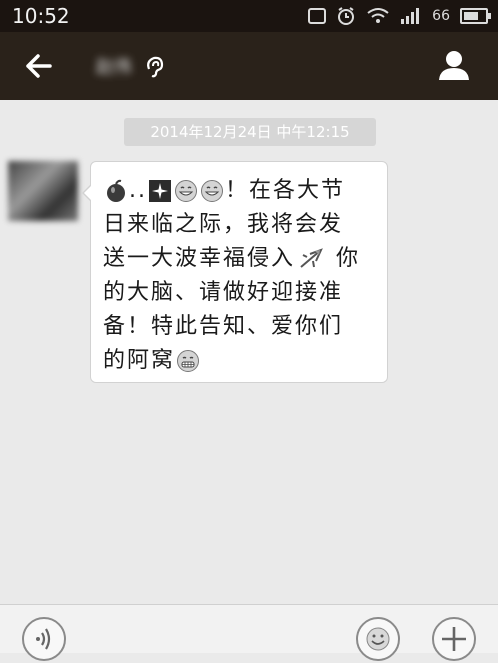 The width and height of the screenshot is (498, 663). Describe the element at coordinates (410, 16) in the screenshot. I see `signal-icon` at that location.